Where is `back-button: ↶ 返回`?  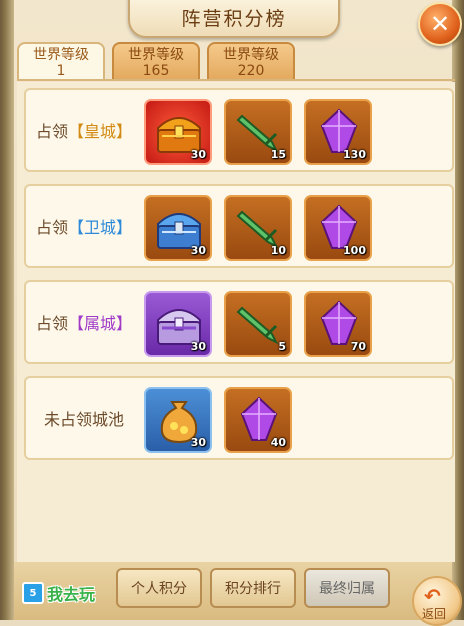
back-button: ↶ 返回 is located at coordinates (437, 601).